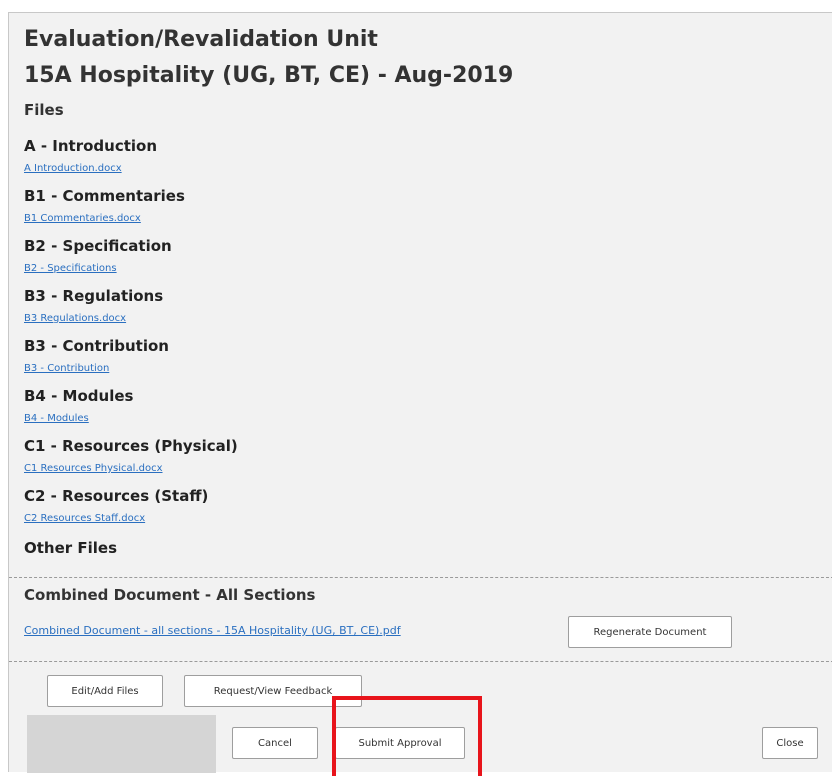 This screenshot has width=832, height=776. Describe the element at coordinates (273, 691) in the screenshot. I see `request-view-feedback-button: Request/View Feedback` at that location.